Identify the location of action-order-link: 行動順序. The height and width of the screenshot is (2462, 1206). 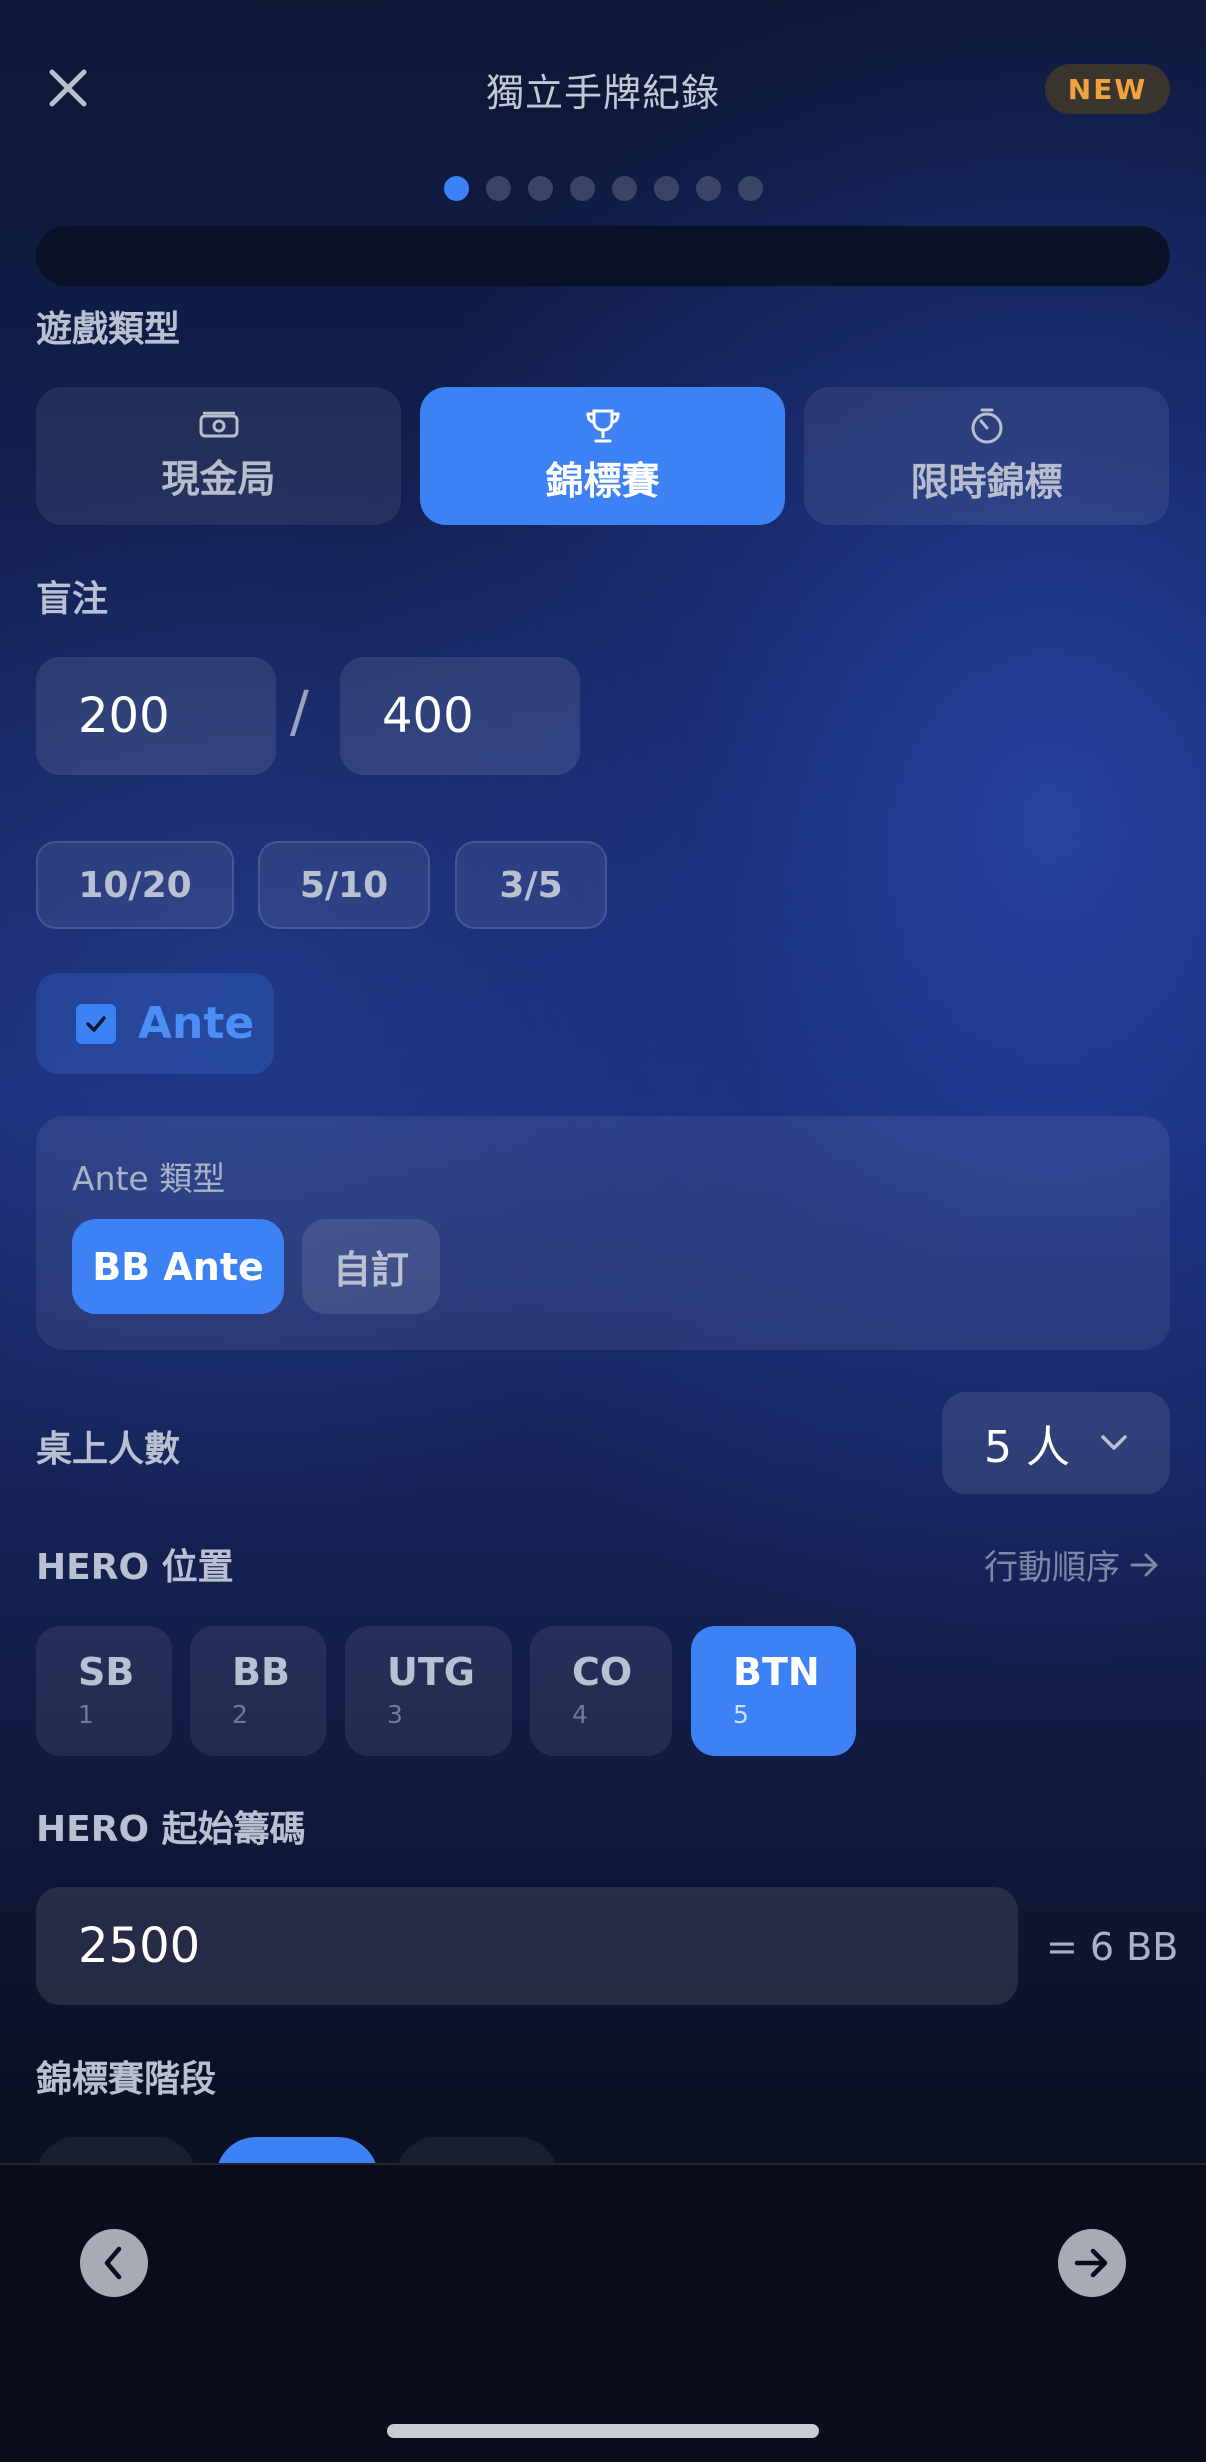
(1072, 1564).